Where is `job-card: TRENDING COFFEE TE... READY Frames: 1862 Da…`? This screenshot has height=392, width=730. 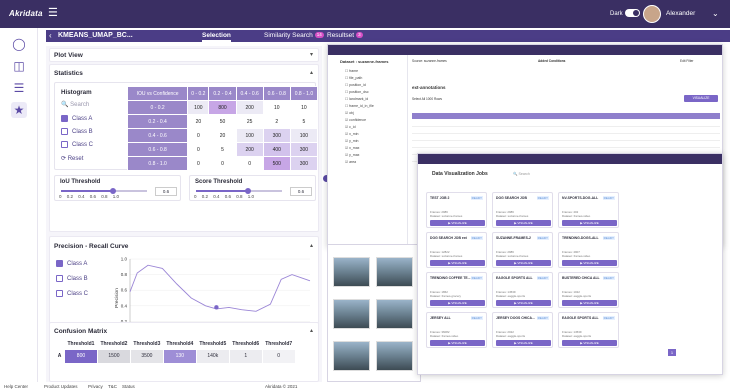 job-card: TRENDING COFFEE TE... READY Frames: 1862 Da… is located at coordinates (456, 290).